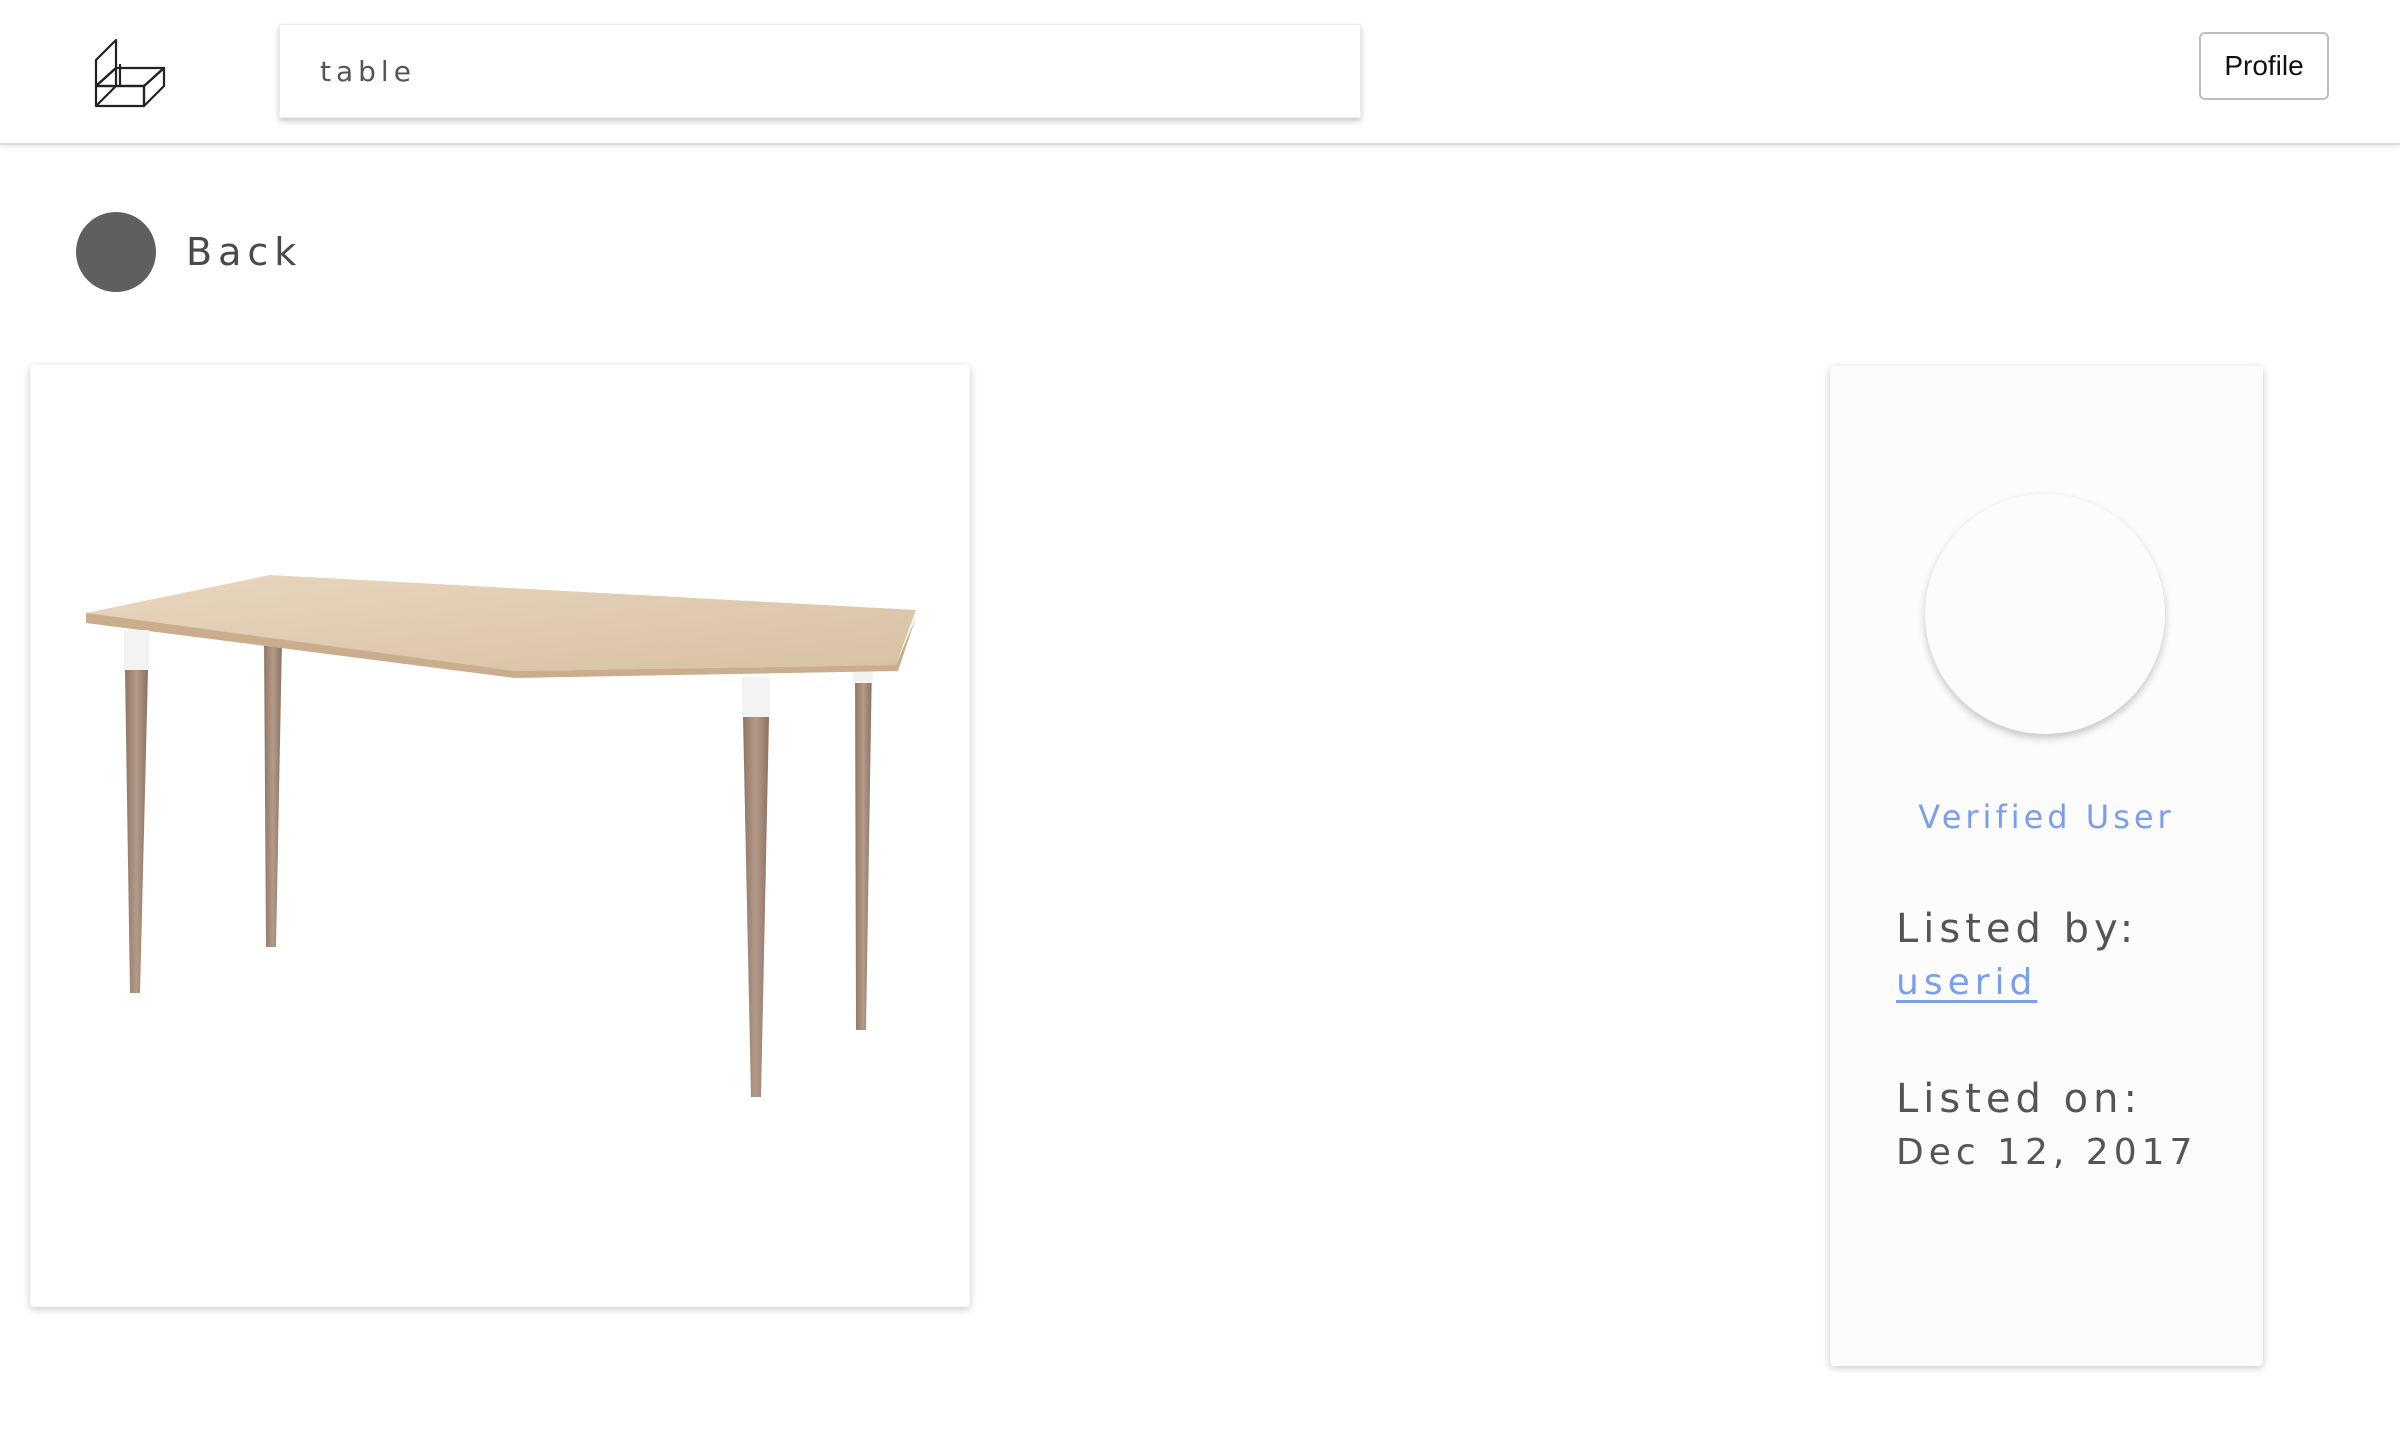 This screenshot has width=2400, height=1440. I want to click on listed-on-label: Listed on:, so click(2019, 1099).